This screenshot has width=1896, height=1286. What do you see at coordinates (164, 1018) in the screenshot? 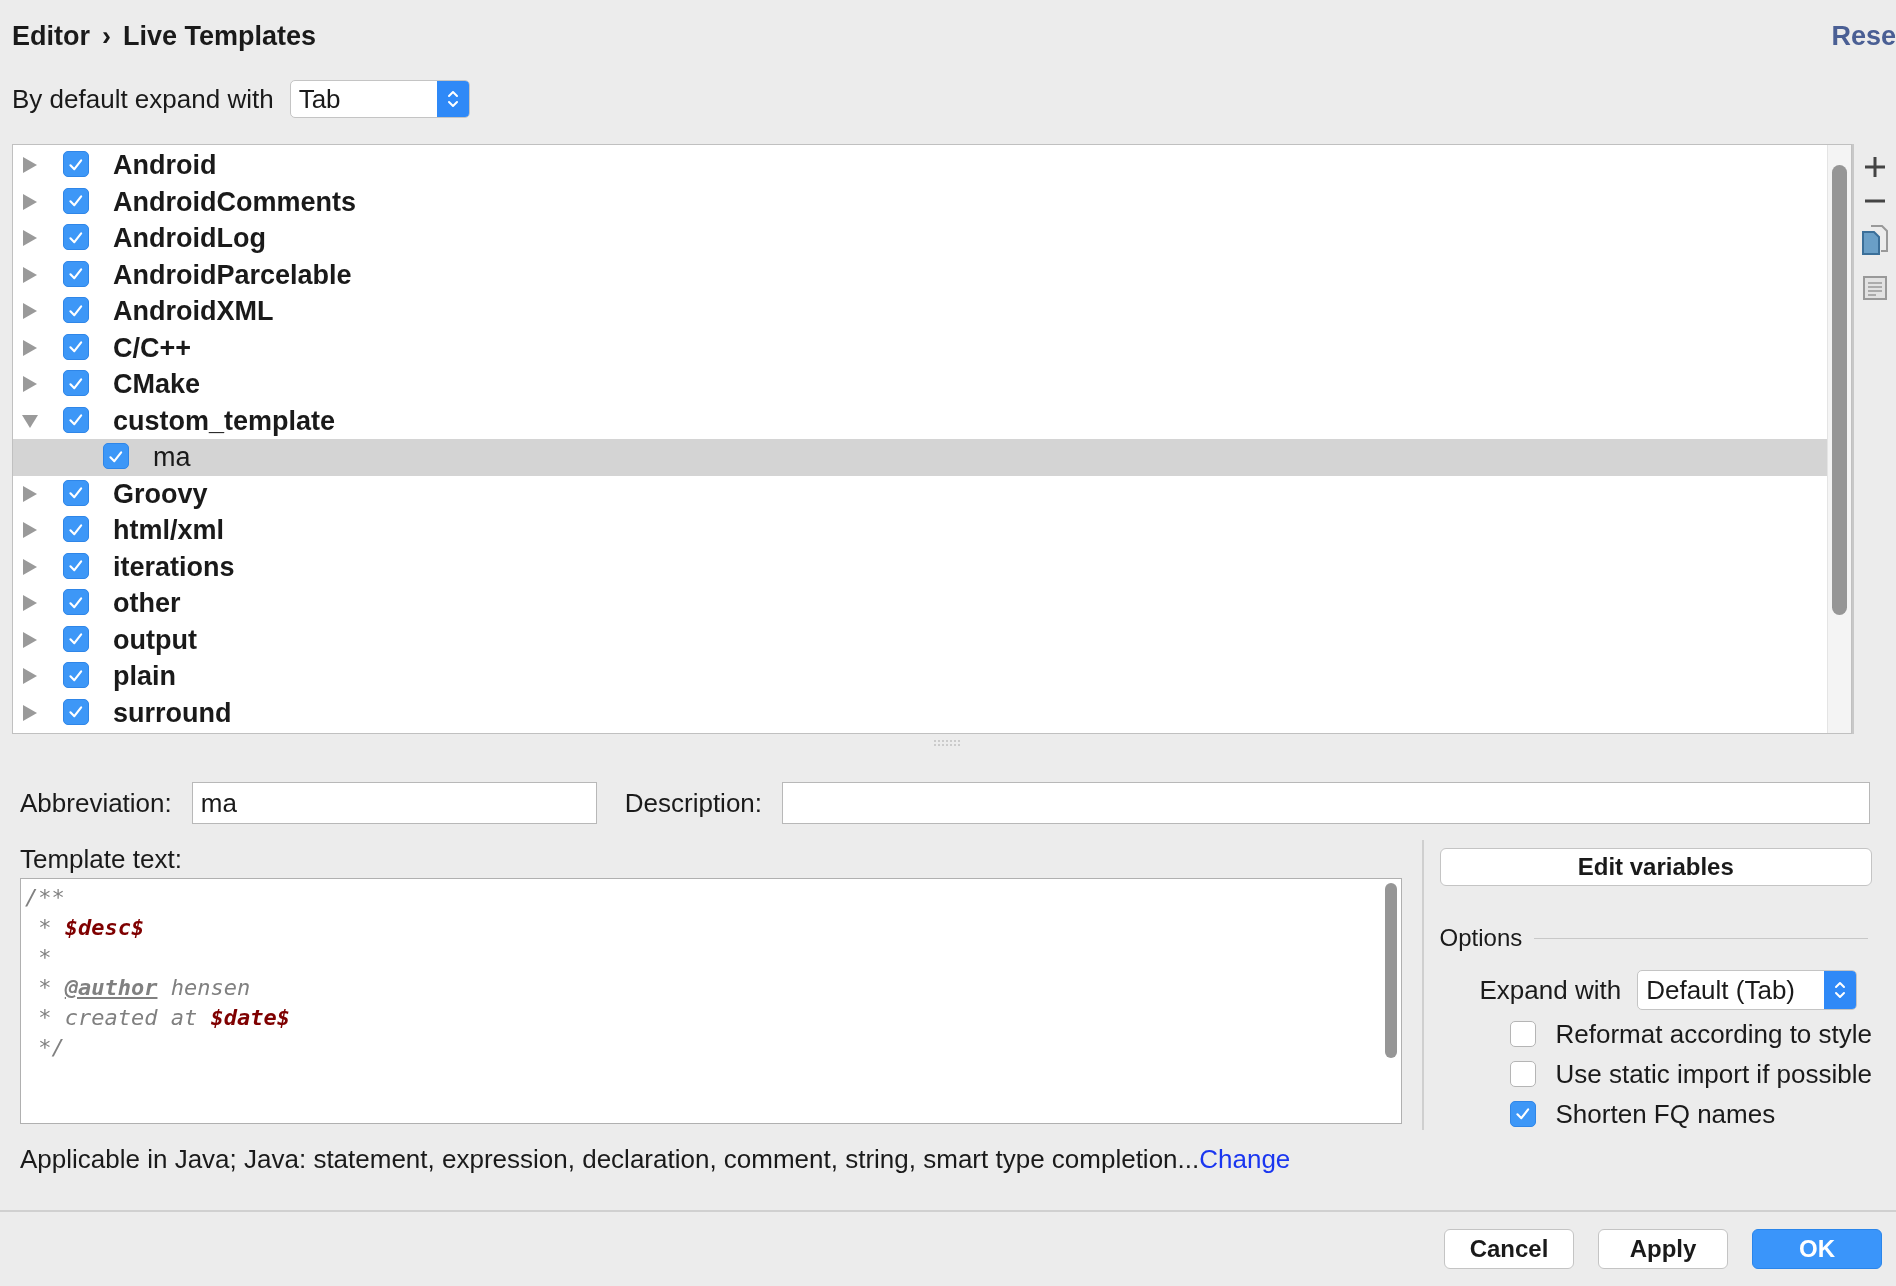
I see `code-line: * created at $date$` at bounding box center [164, 1018].